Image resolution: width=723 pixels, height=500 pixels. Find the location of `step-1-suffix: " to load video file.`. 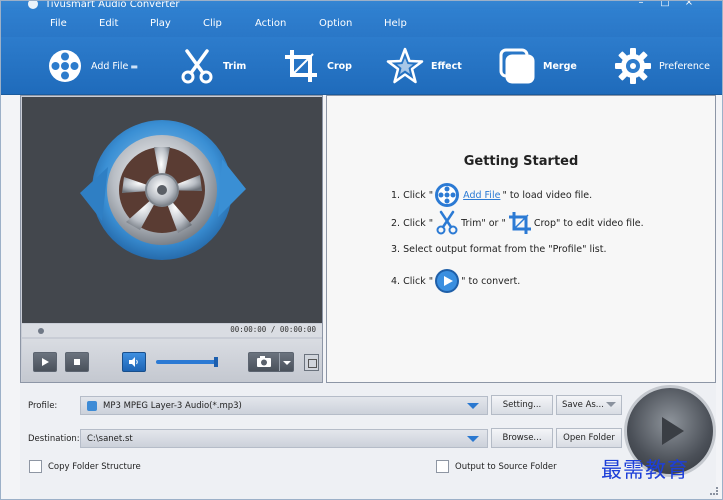

step-1-suffix: " to load video file. is located at coordinates (547, 195).